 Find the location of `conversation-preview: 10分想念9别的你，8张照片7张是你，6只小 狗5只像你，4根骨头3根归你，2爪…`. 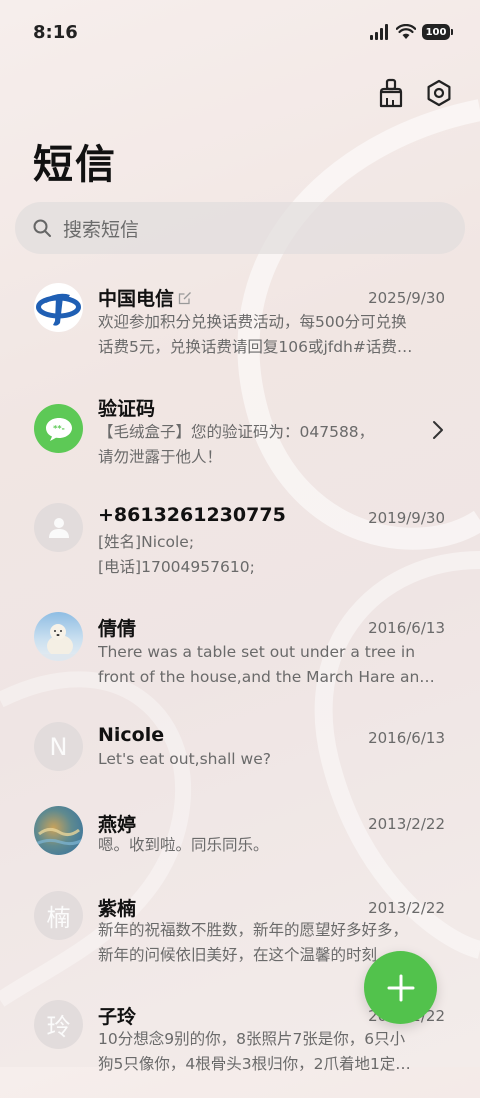

conversation-preview: 10分想念9别的你，8张照片7张是你，6只小 狗5只像你，4根骨头3根归你，2爪… is located at coordinates (254, 1051).